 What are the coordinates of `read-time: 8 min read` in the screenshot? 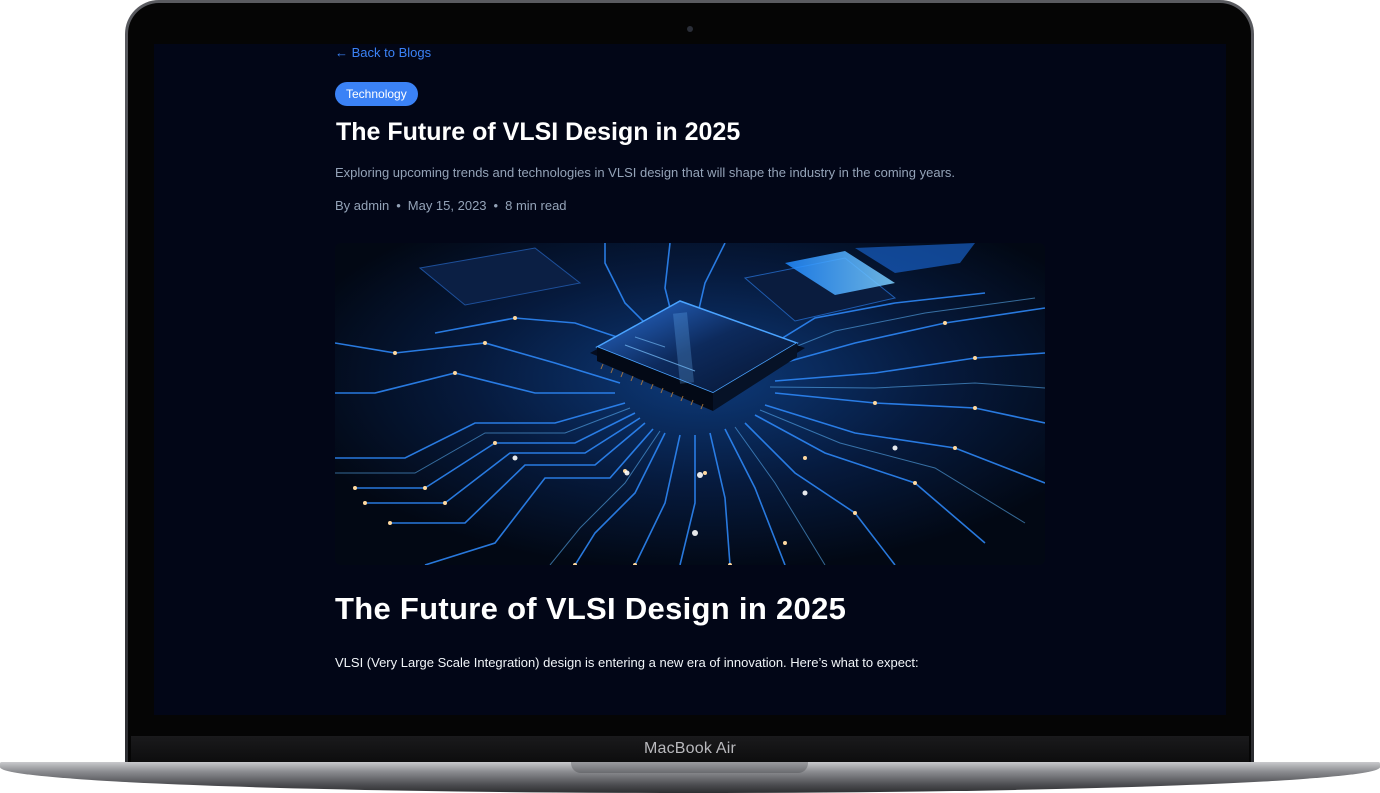 It's located at (536, 205).